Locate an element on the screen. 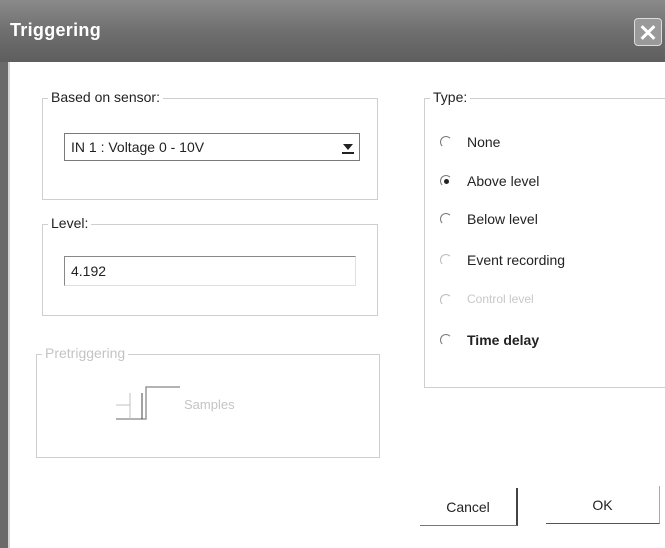 This screenshot has width=665, height=548. radio-event-recording: Event recording is located at coordinates (550, 263).